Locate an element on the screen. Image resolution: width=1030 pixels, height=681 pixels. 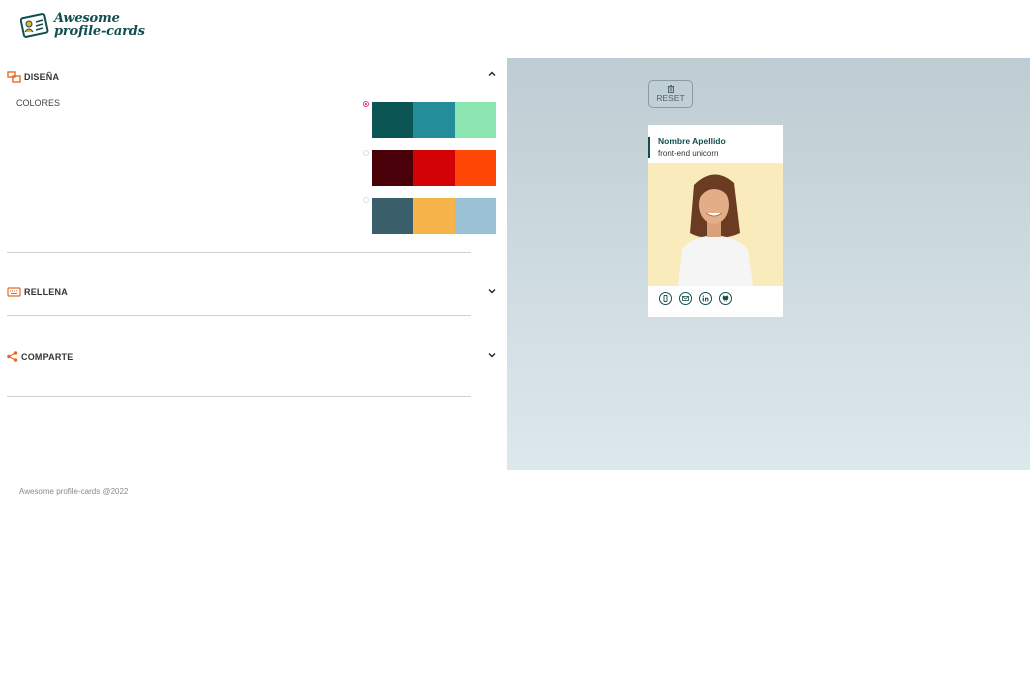
logo-text: Awesome profile-cards is located at coordinates (99, 25).